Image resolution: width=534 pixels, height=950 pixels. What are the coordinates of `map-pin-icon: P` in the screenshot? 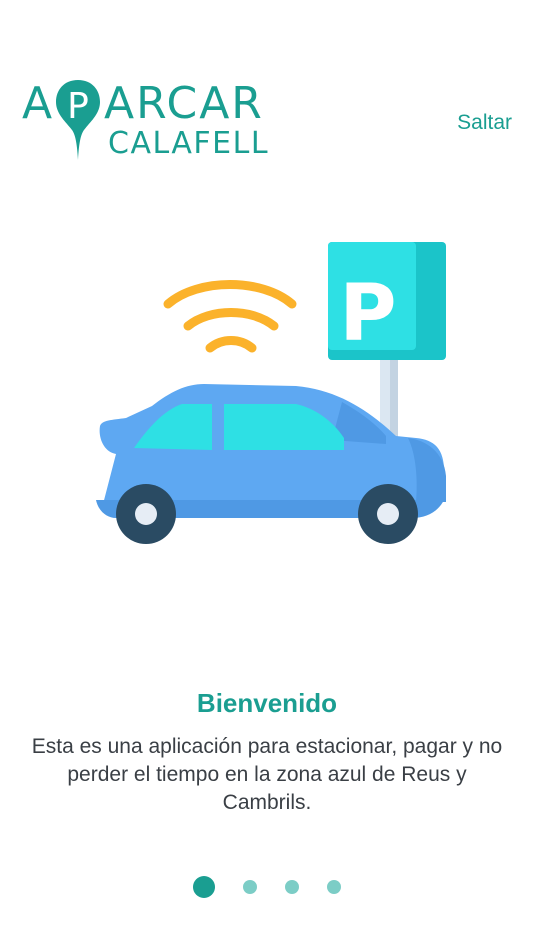 It's located at (78, 120).